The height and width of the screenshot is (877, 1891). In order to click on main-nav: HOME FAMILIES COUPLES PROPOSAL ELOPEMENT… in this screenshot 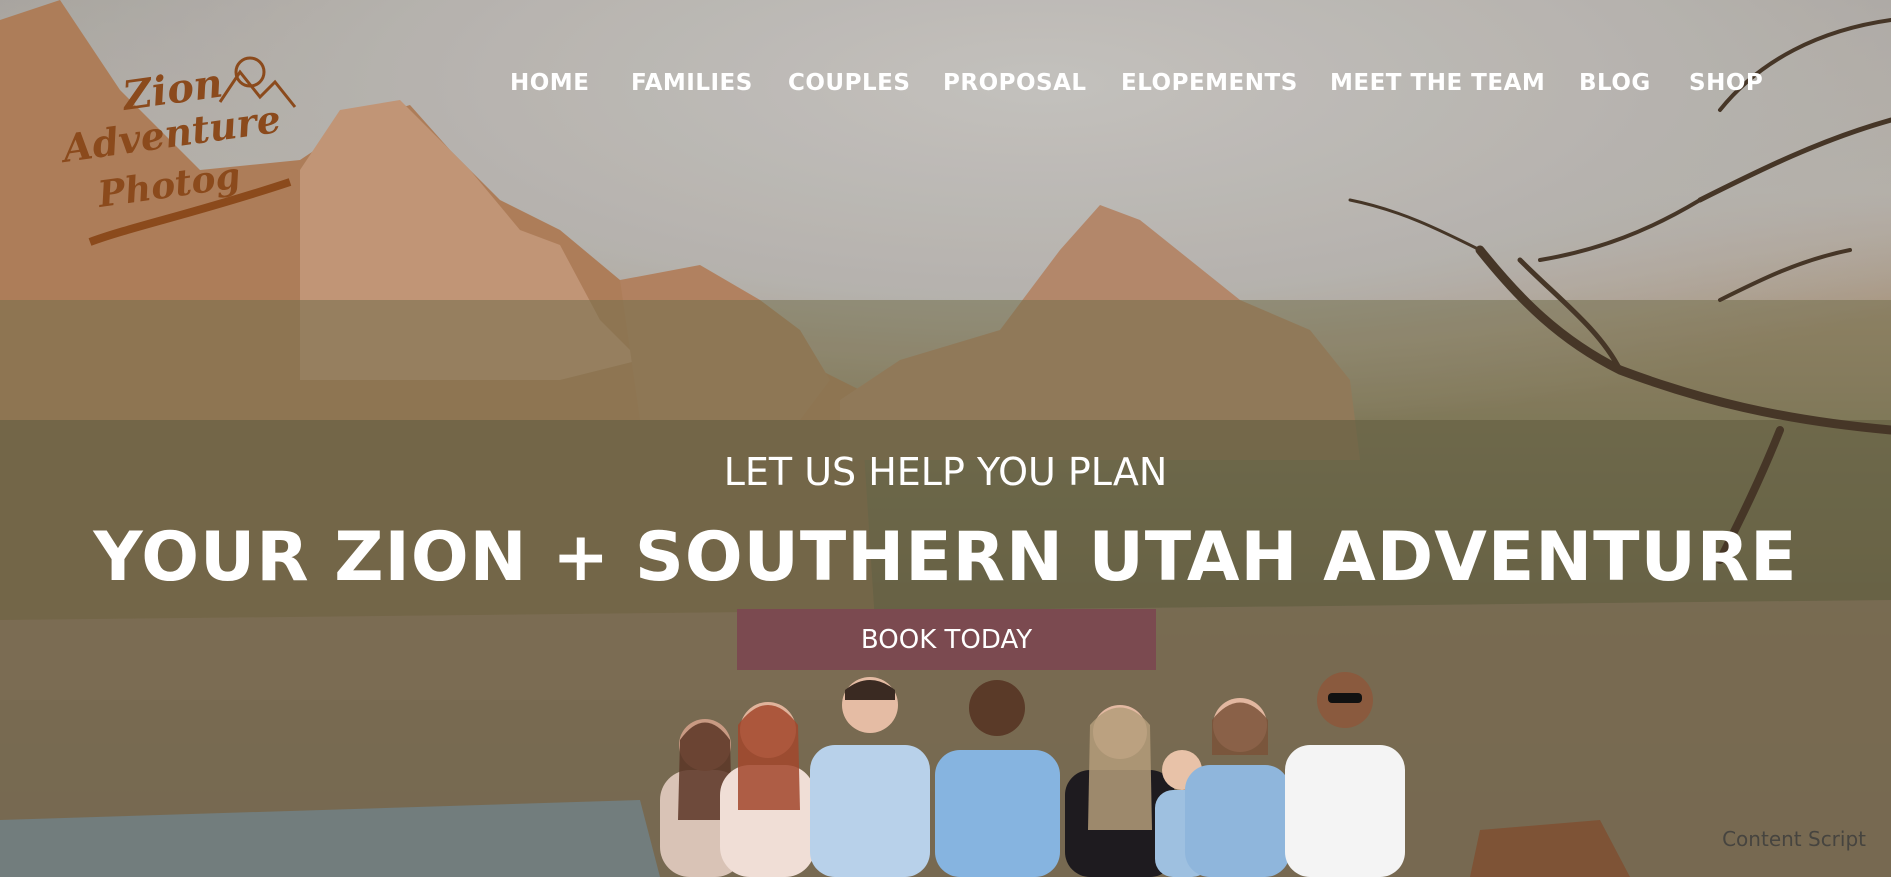, I will do `click(945, 90)`.